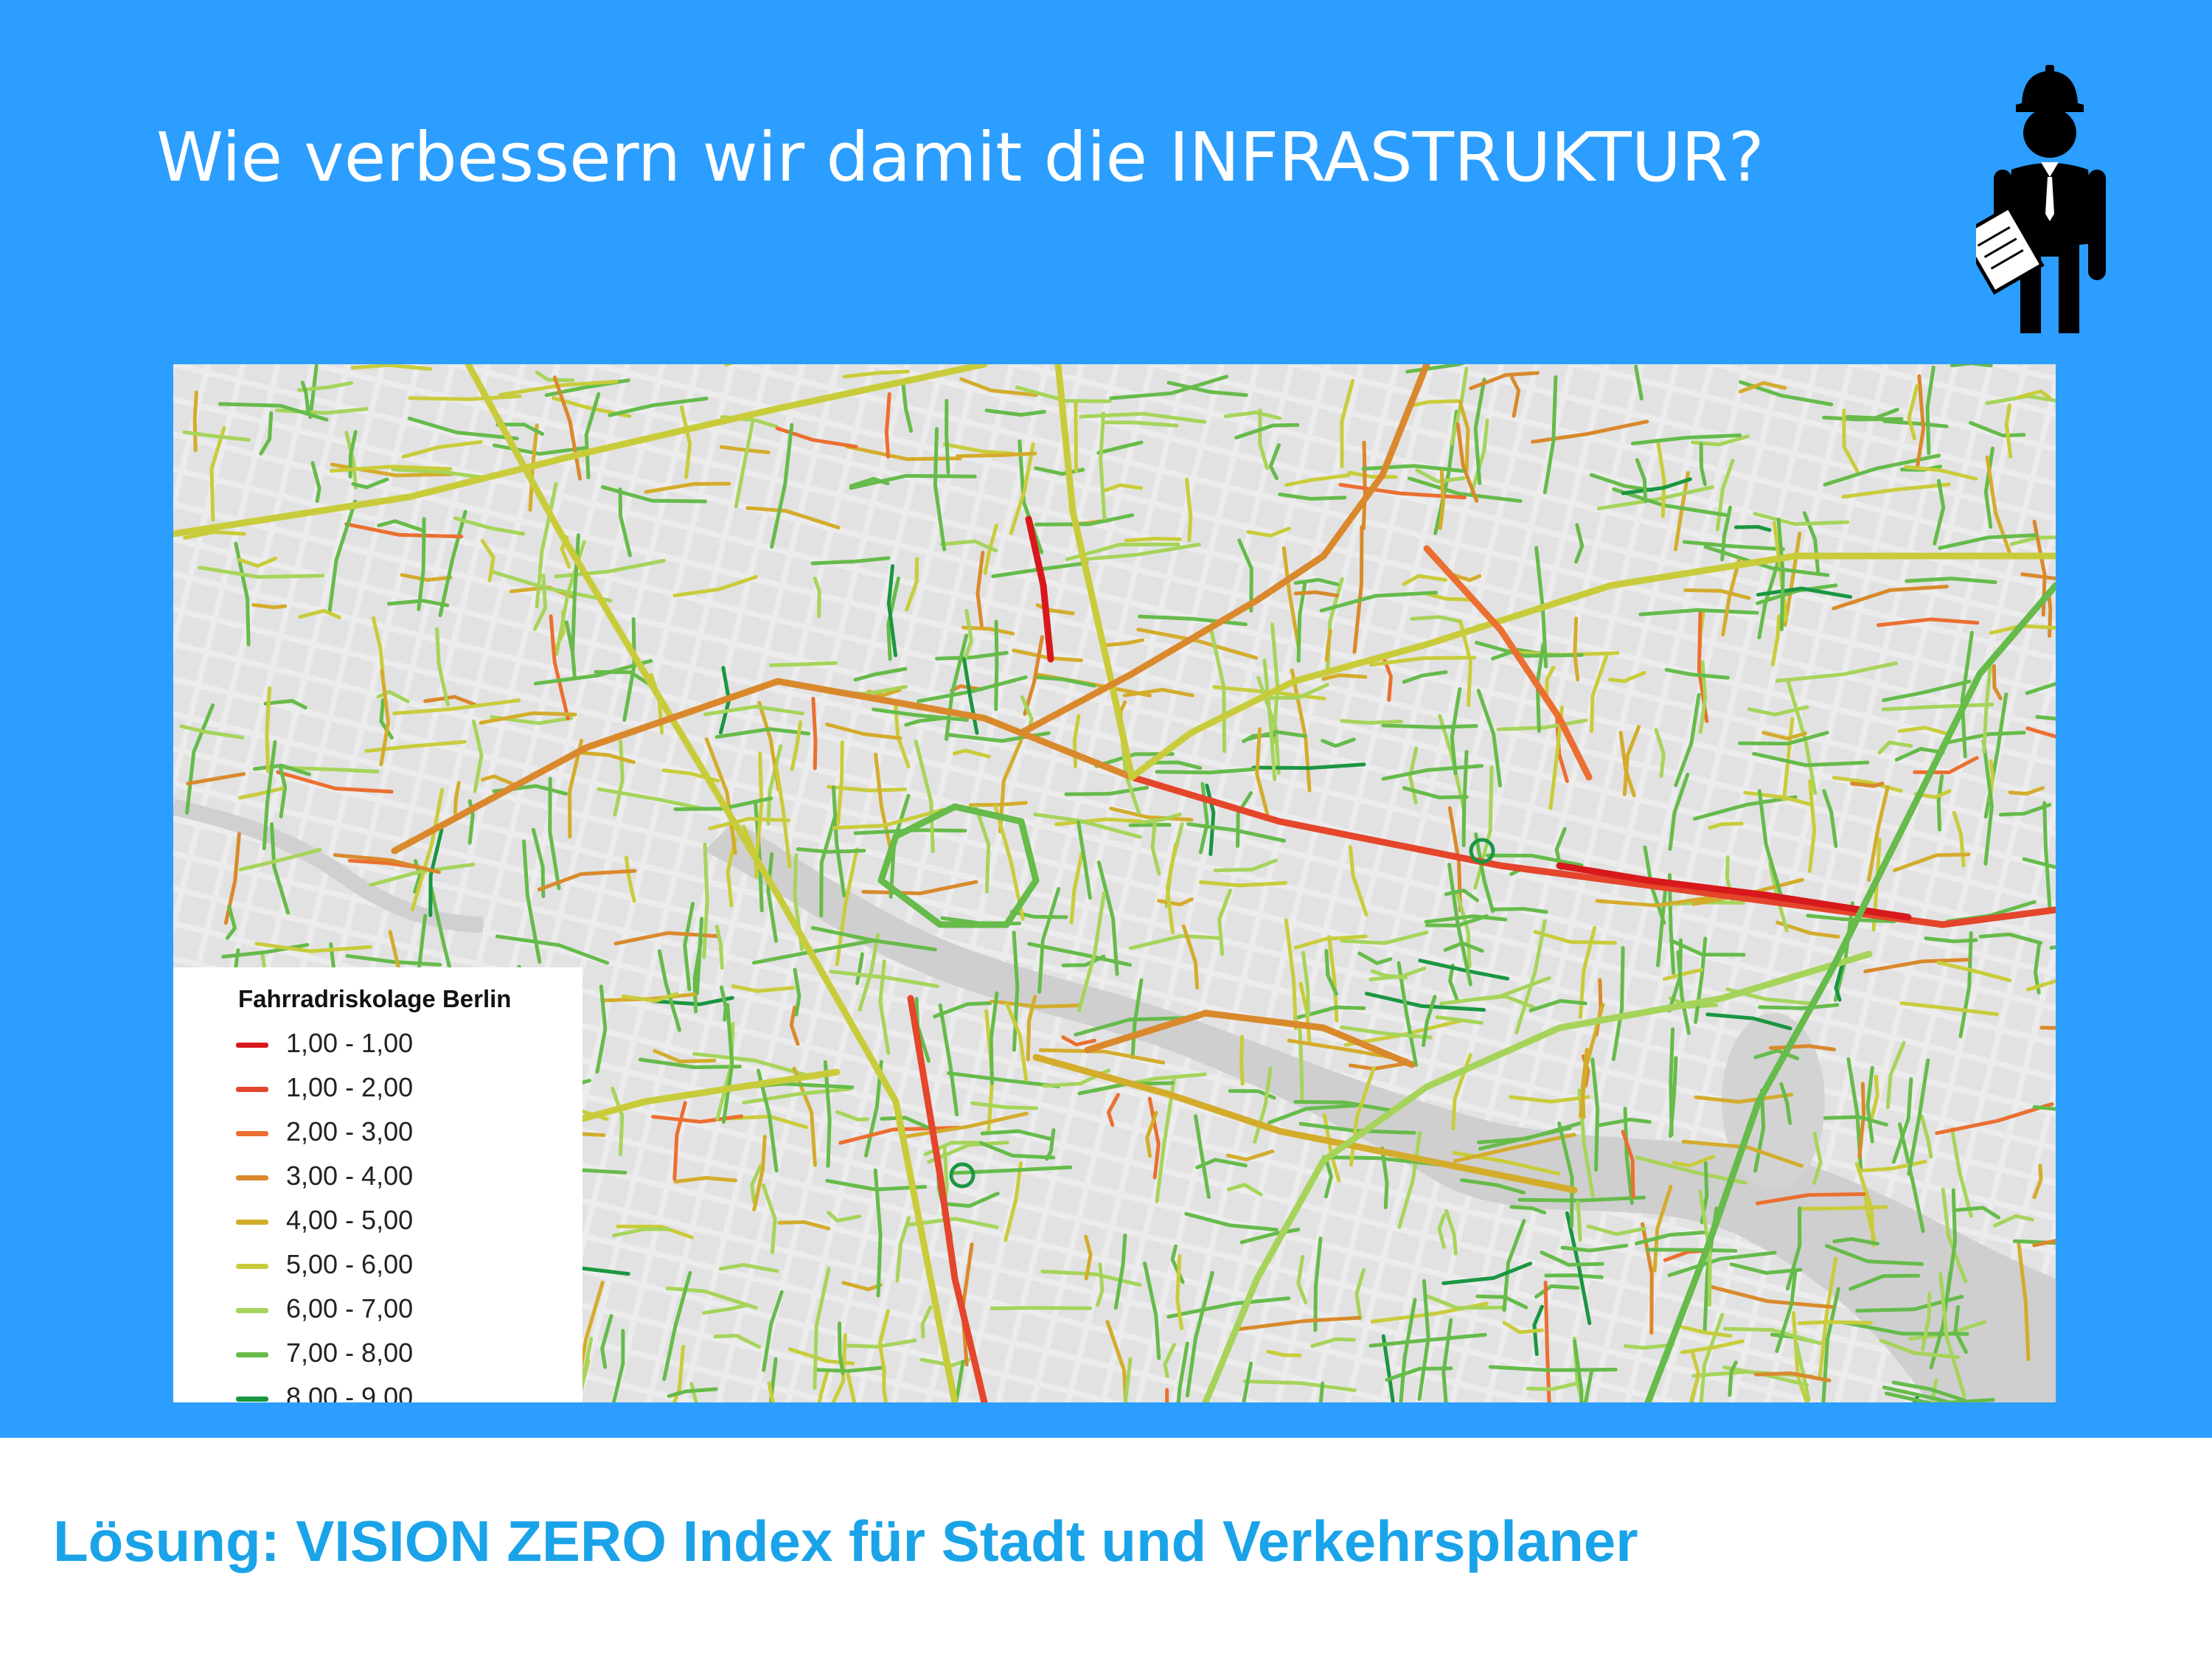 This screenshot has height=1659, width=2212. What do you see at coordinates (350, 1087) in the screenshot?
I see `legend-label: 1,00 - 2,00` at bounding box center [350, 1087].